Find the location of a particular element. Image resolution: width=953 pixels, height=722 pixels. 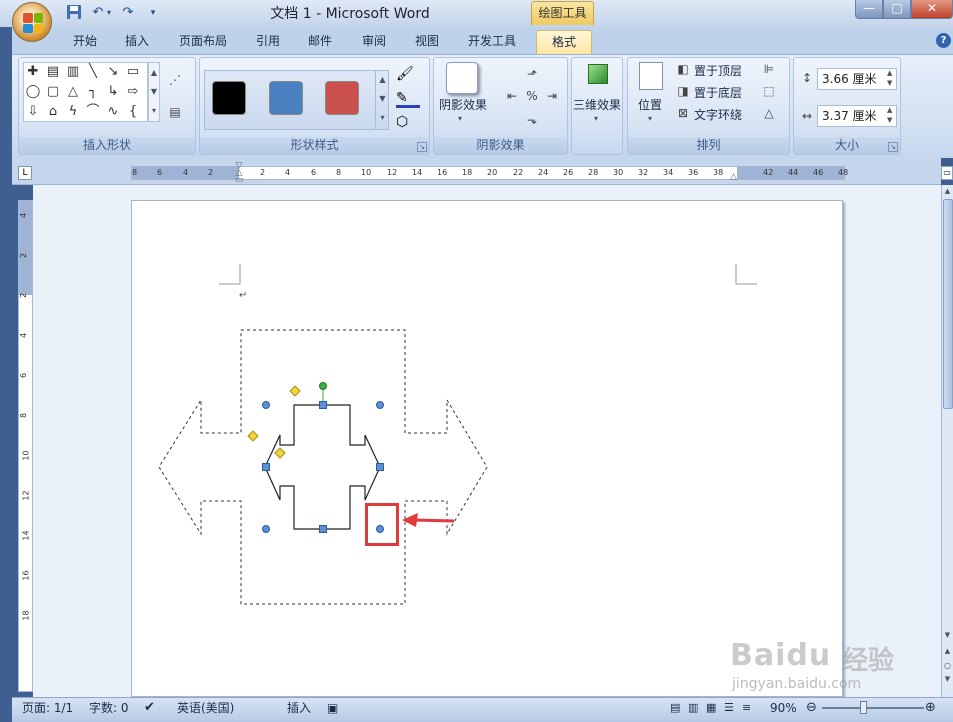

zoom-in-icon: ⊕ is located at coordinates (930, 708).